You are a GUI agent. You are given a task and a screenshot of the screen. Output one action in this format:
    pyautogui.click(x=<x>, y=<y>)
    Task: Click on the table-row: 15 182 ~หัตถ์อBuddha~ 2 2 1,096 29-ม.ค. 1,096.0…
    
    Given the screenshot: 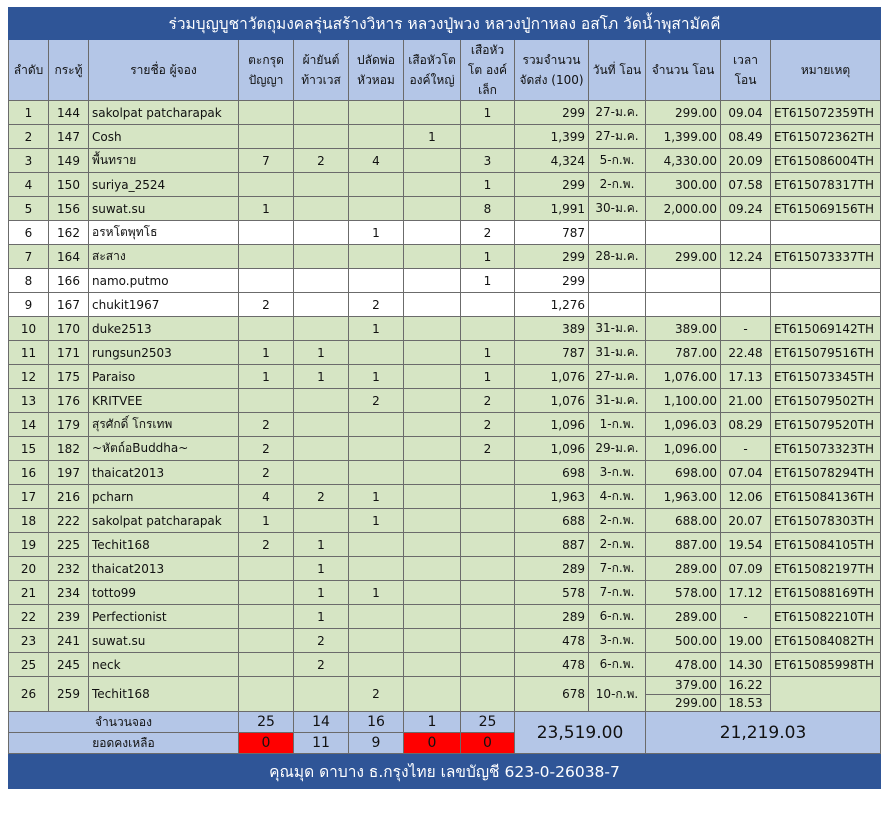 What is the action you would take?
    pyautogui.click(x=445, y=448)
    